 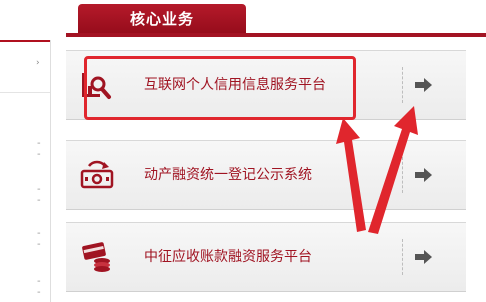 I want to click on service-label: 动产融资统一登记公示系统, so click(x=228, y=175).